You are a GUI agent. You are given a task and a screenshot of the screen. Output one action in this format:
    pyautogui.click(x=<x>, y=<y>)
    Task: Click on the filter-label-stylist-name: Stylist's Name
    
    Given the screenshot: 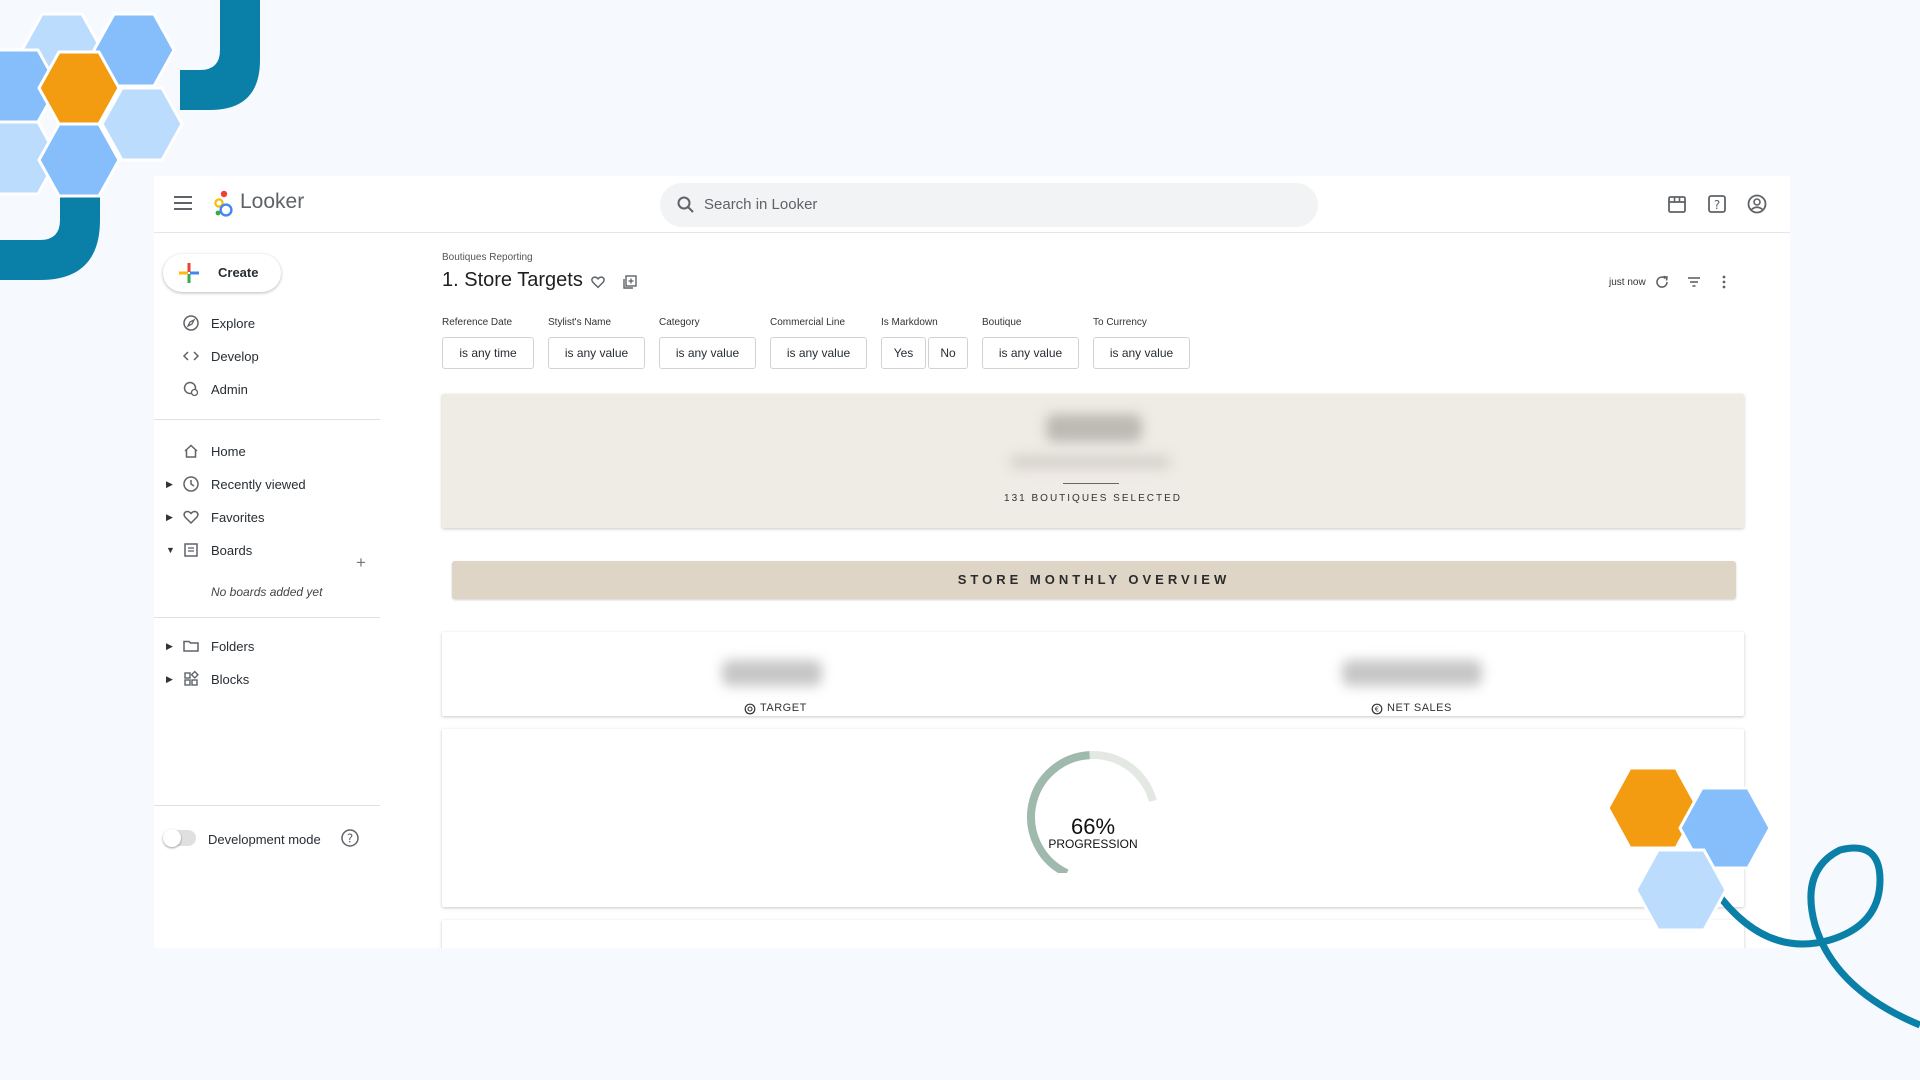 What is the action you would take?
    pyautogui.click(x=580, y=322)
    